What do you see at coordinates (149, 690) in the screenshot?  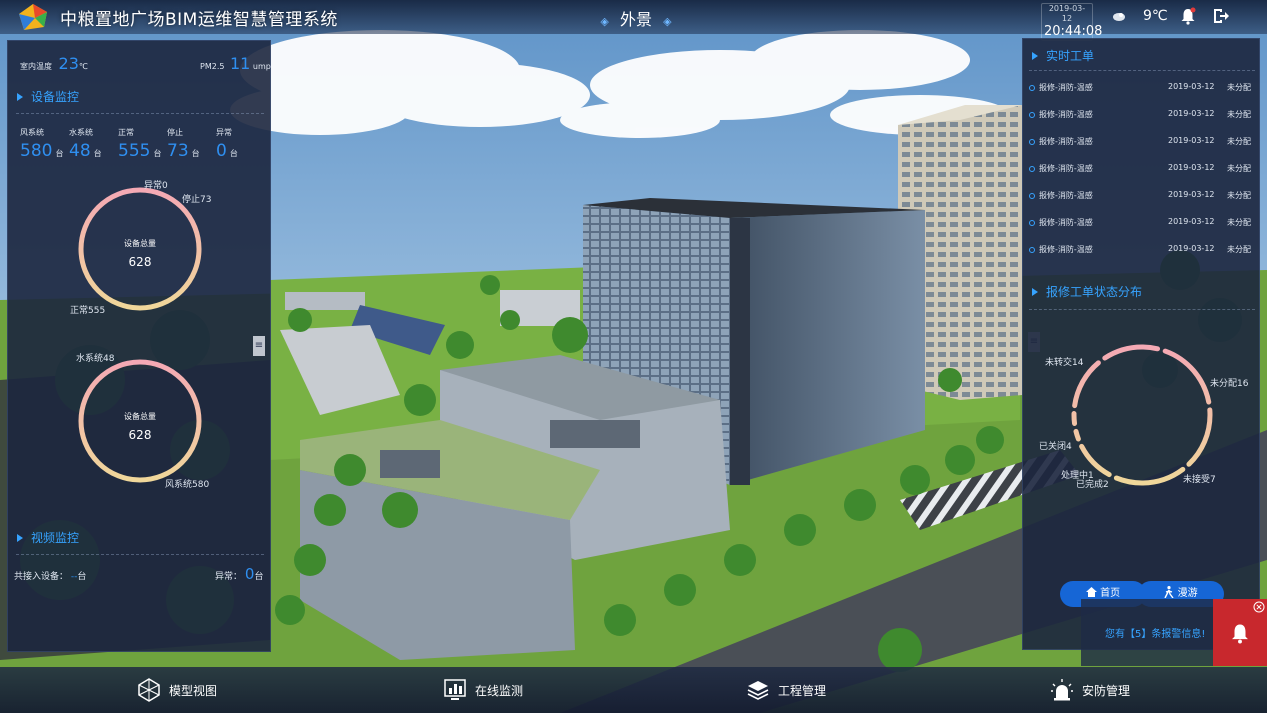 I see `model-view-icon` at bounding box center [149, 690].